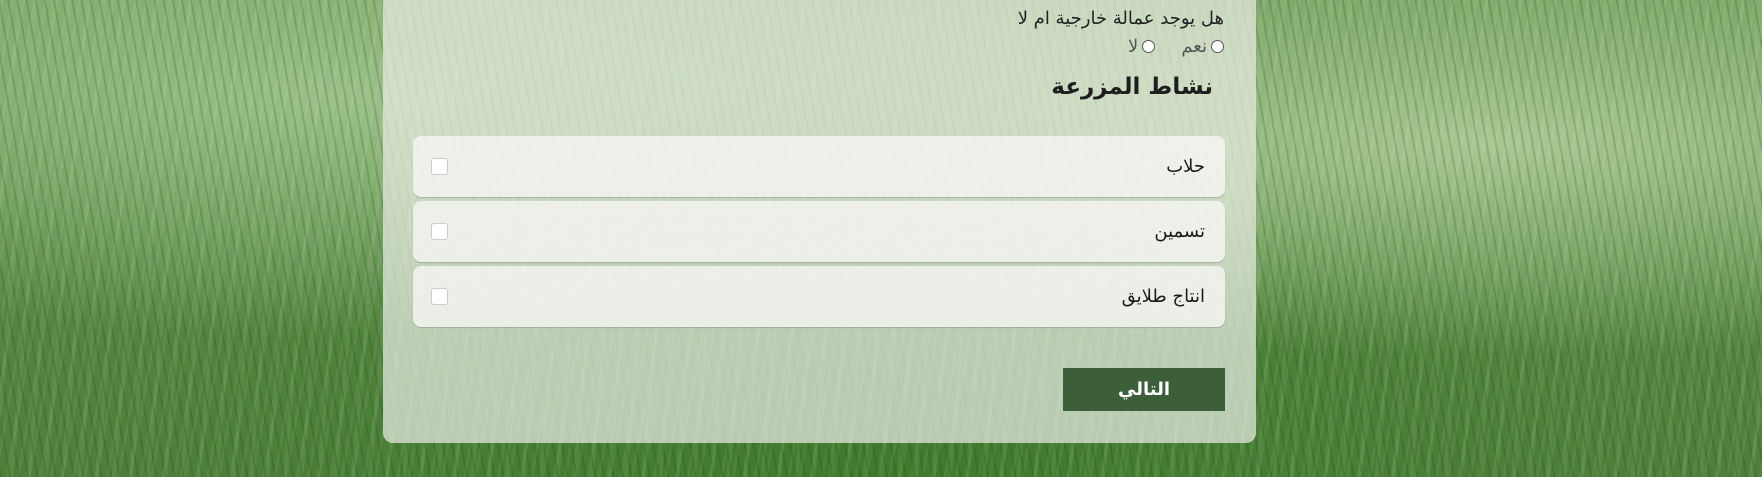 The width and height of the screenshot is (1762, 477). What do you see at coordinates (1185, 166) in the screenshot?
I see `activity-label: حلاب` at bounding box center [1185, 166].